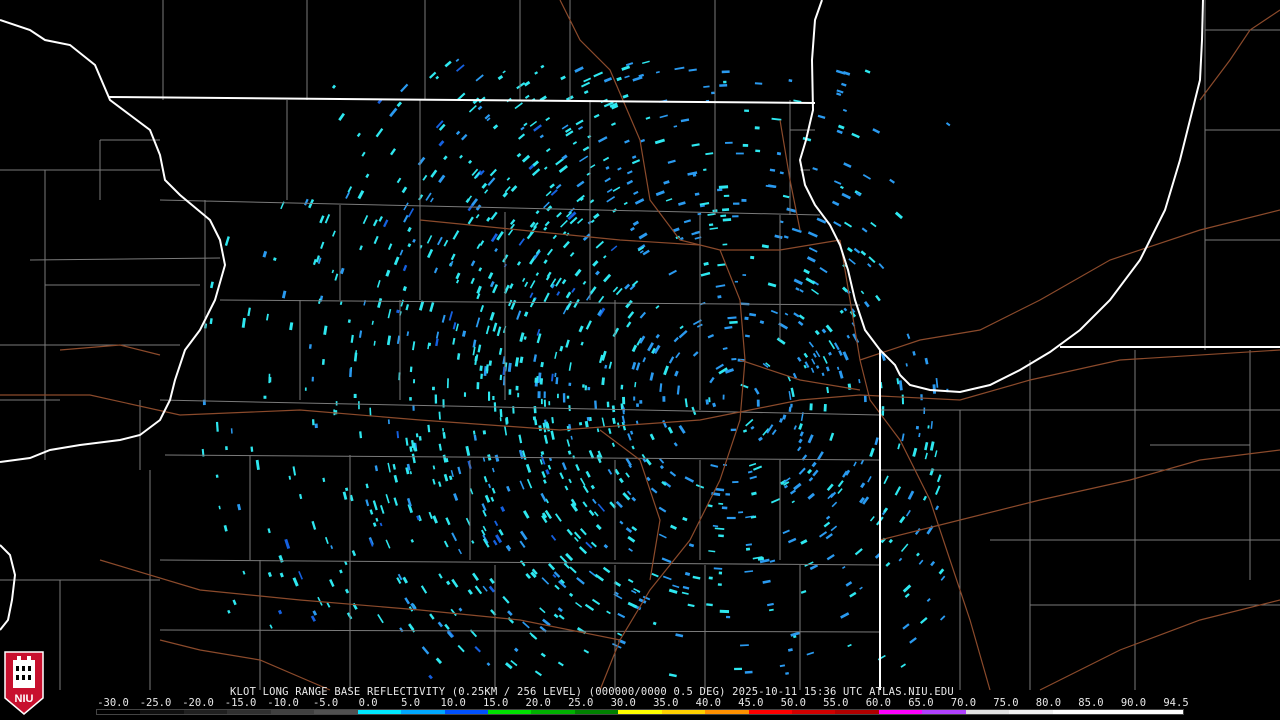  I want to click on colorbar-tick-label: 94.5, so click(1176, 703).